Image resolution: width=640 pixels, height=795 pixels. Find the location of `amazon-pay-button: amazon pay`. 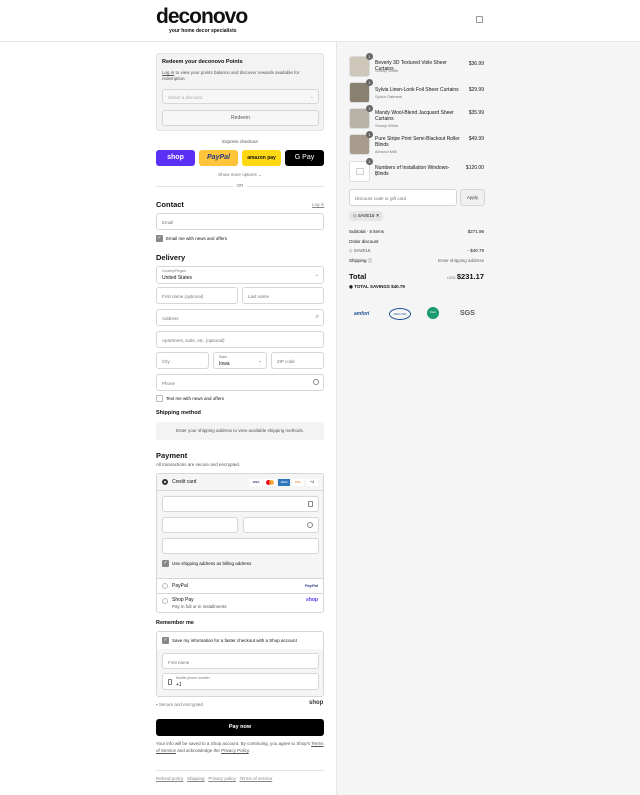

amazon-pay-button: amazon pay is located at coordinates (261, 158).